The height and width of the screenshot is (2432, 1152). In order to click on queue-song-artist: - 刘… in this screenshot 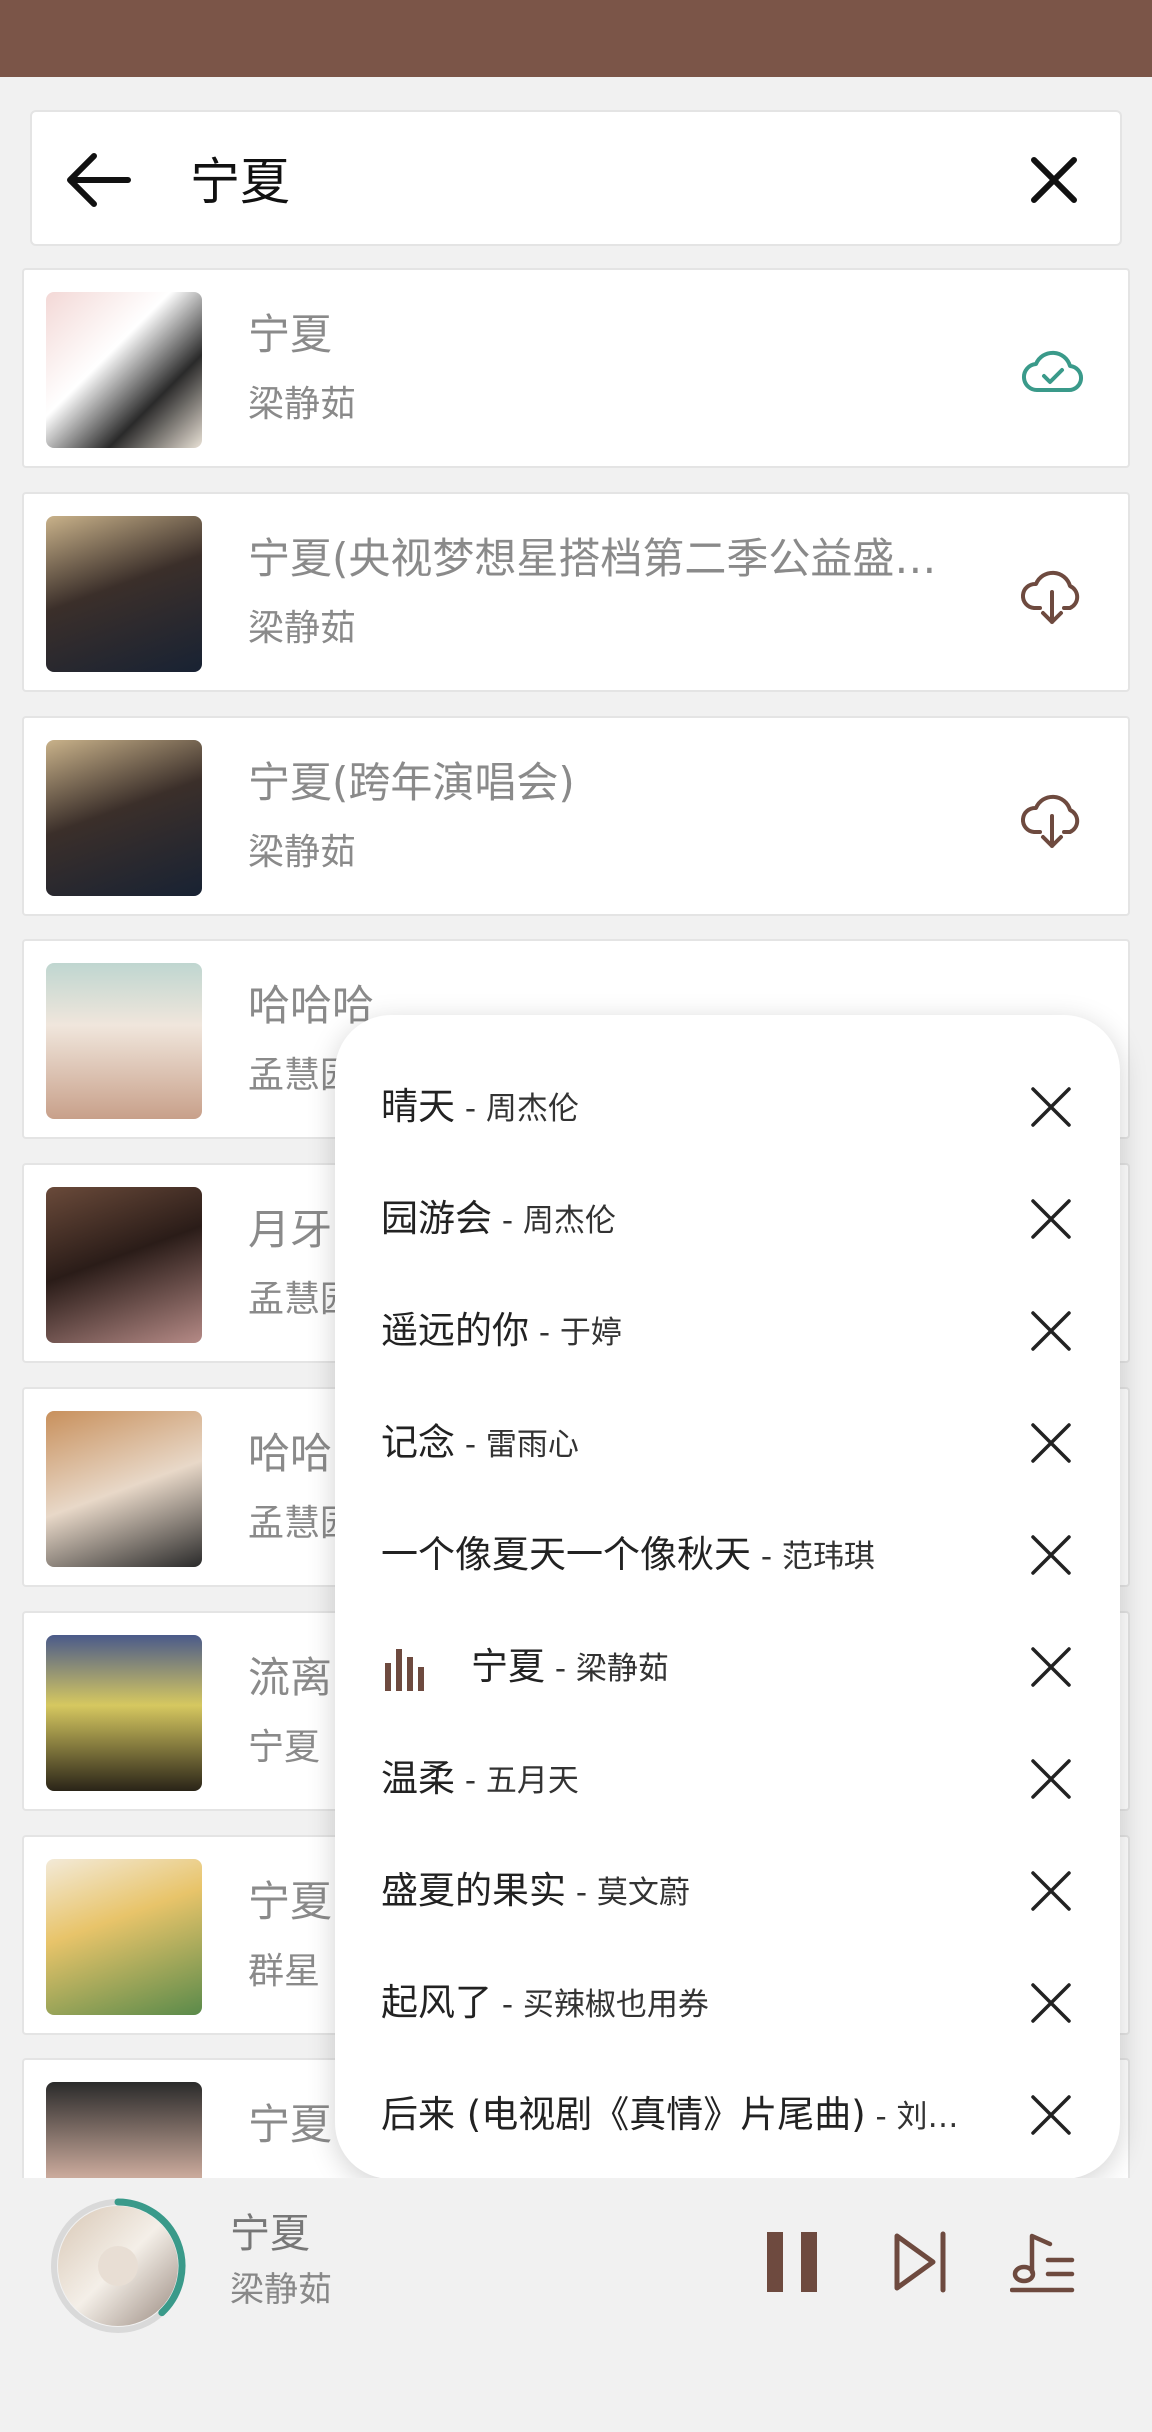, I will do `click(912, 2117)`.